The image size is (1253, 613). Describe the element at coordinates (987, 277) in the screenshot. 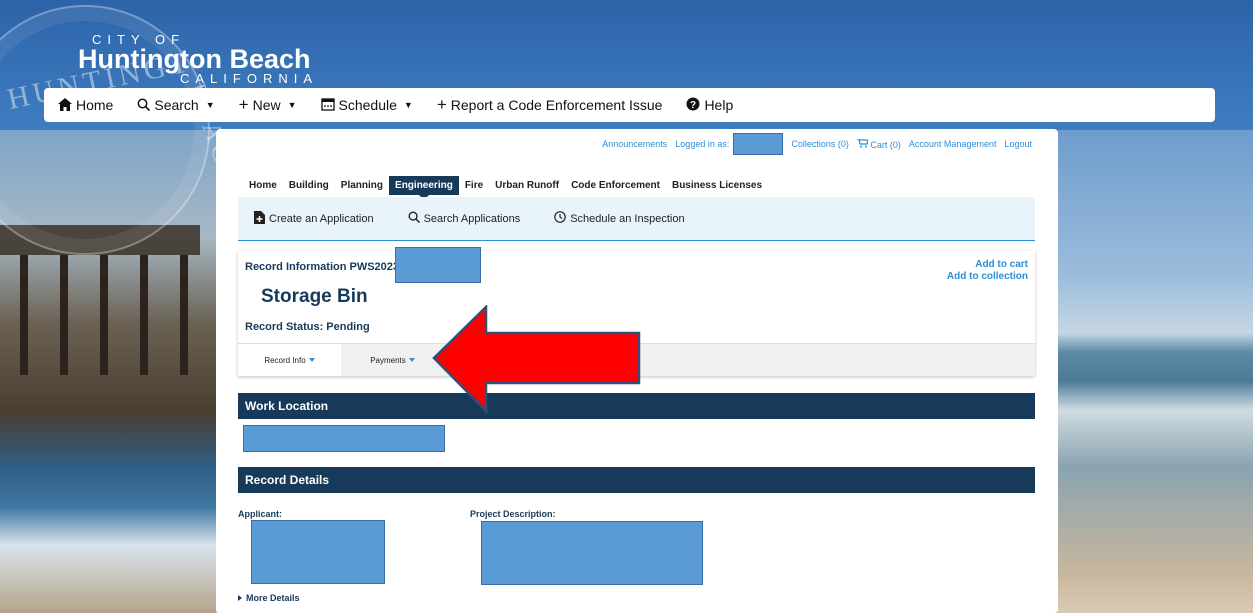

I see `add-to-collection-link: Add to collection` at that location.